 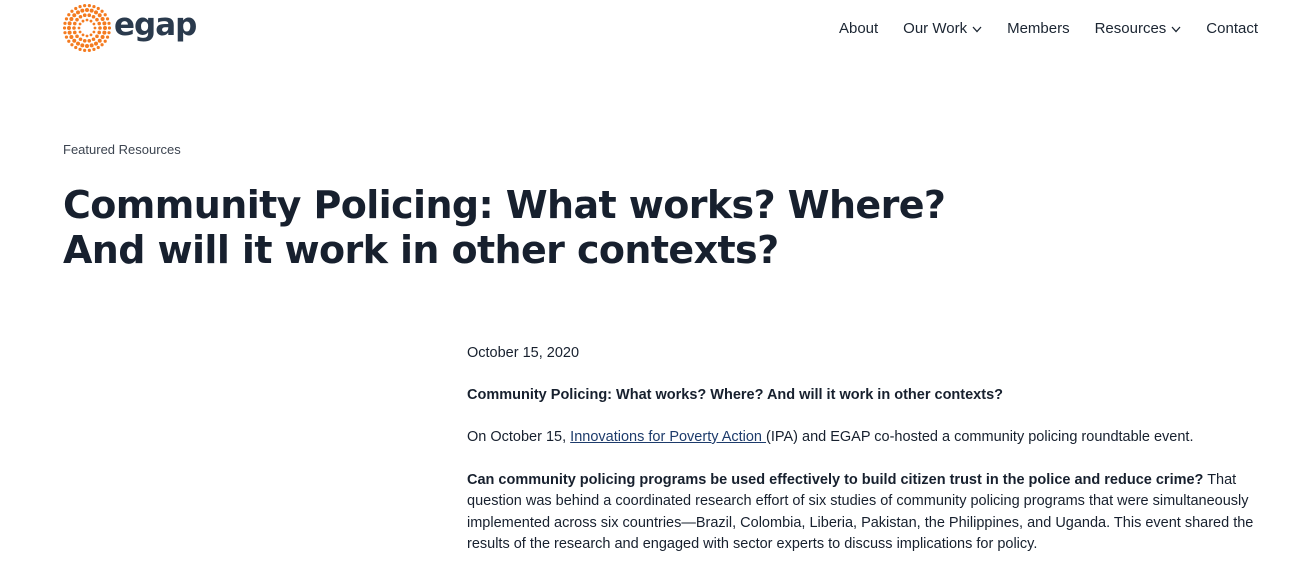 What do you see at coordinates (421, 250) in the screenshot?
I see `page-title-line-2: And will it work in other contexts?` at bounding box center [421, 250].